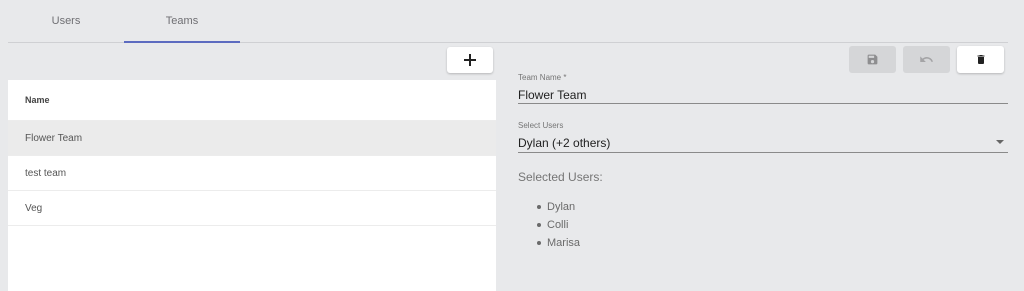 The image size is (1024, 291). I want to click on undo-icon, so click(927, 59).